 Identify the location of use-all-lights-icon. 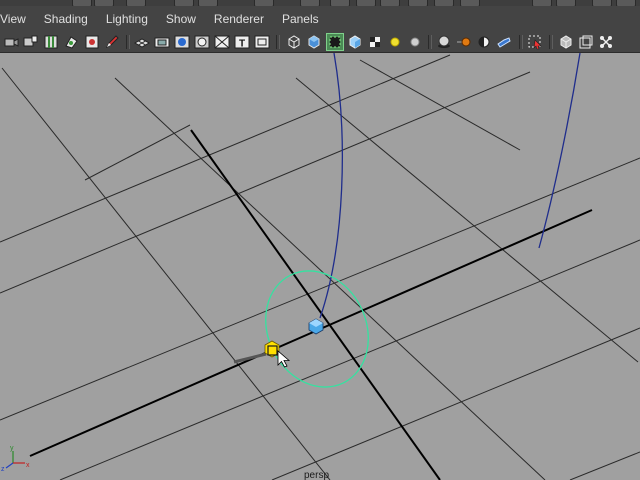
(395, 42).